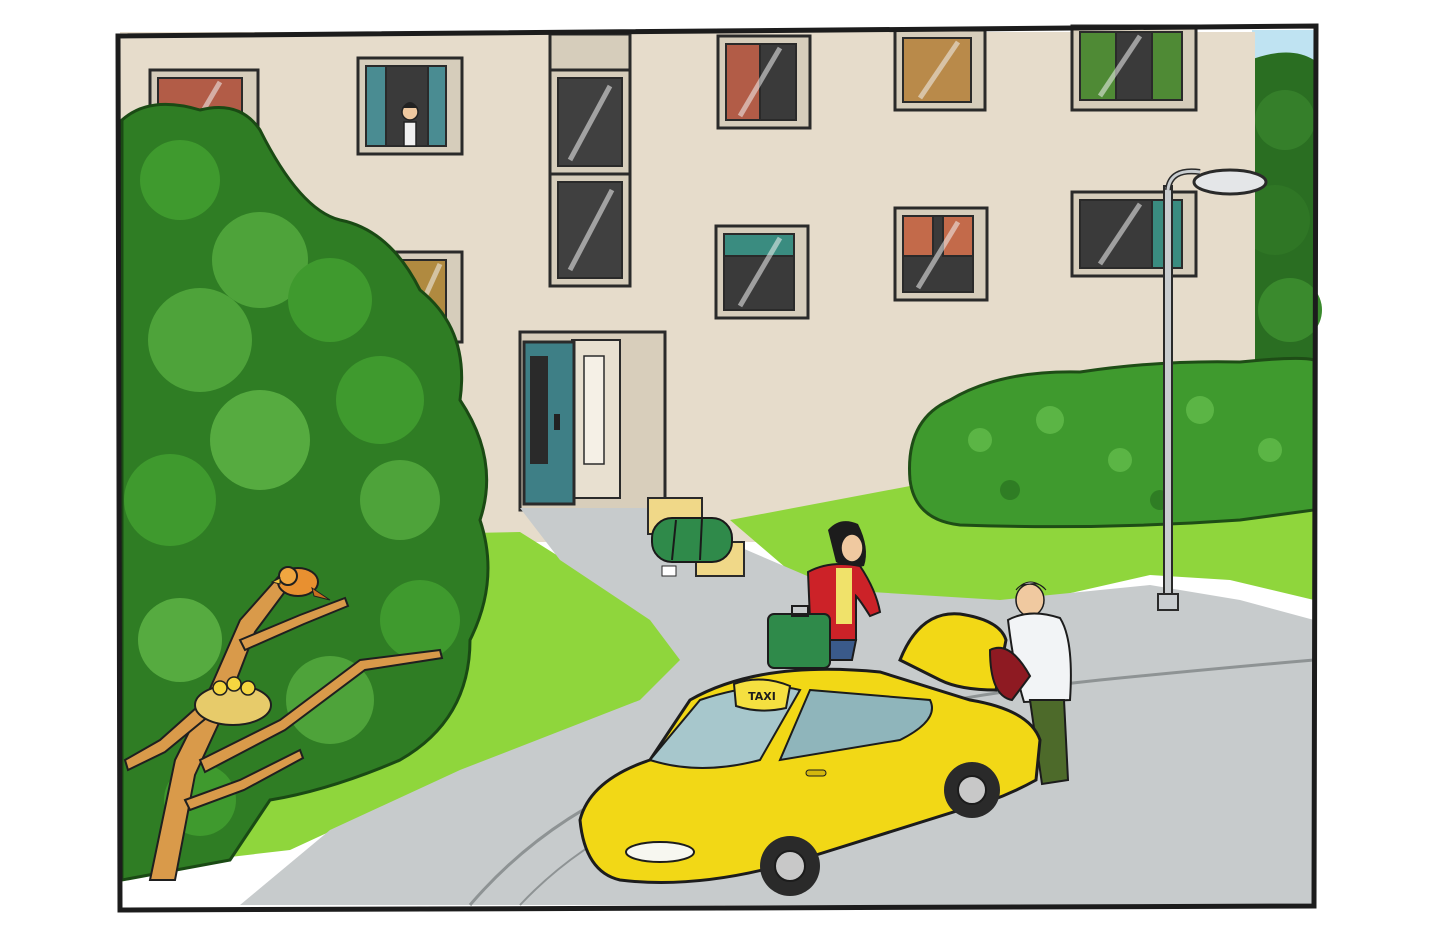  What do you see at coordinates (799, 637) in the screenshot?
I see `suitcase` at bounding box center [799, 637].